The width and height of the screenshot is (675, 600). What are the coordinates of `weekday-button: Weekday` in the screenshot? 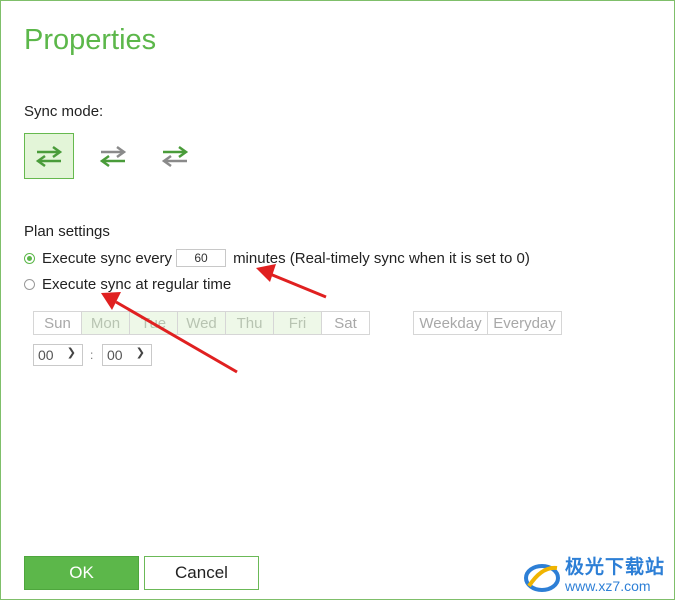 It's located at (450, 323).